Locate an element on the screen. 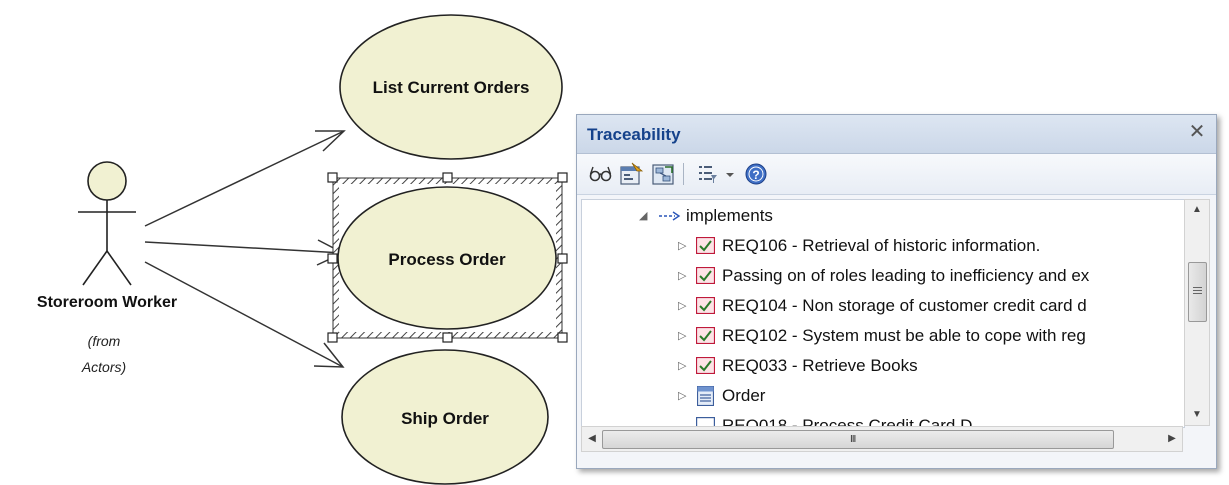 The width and height of the screenshot is (1229, 485). use-case-list-current-orders: List Current Orders is located at coordinates (451, 87).